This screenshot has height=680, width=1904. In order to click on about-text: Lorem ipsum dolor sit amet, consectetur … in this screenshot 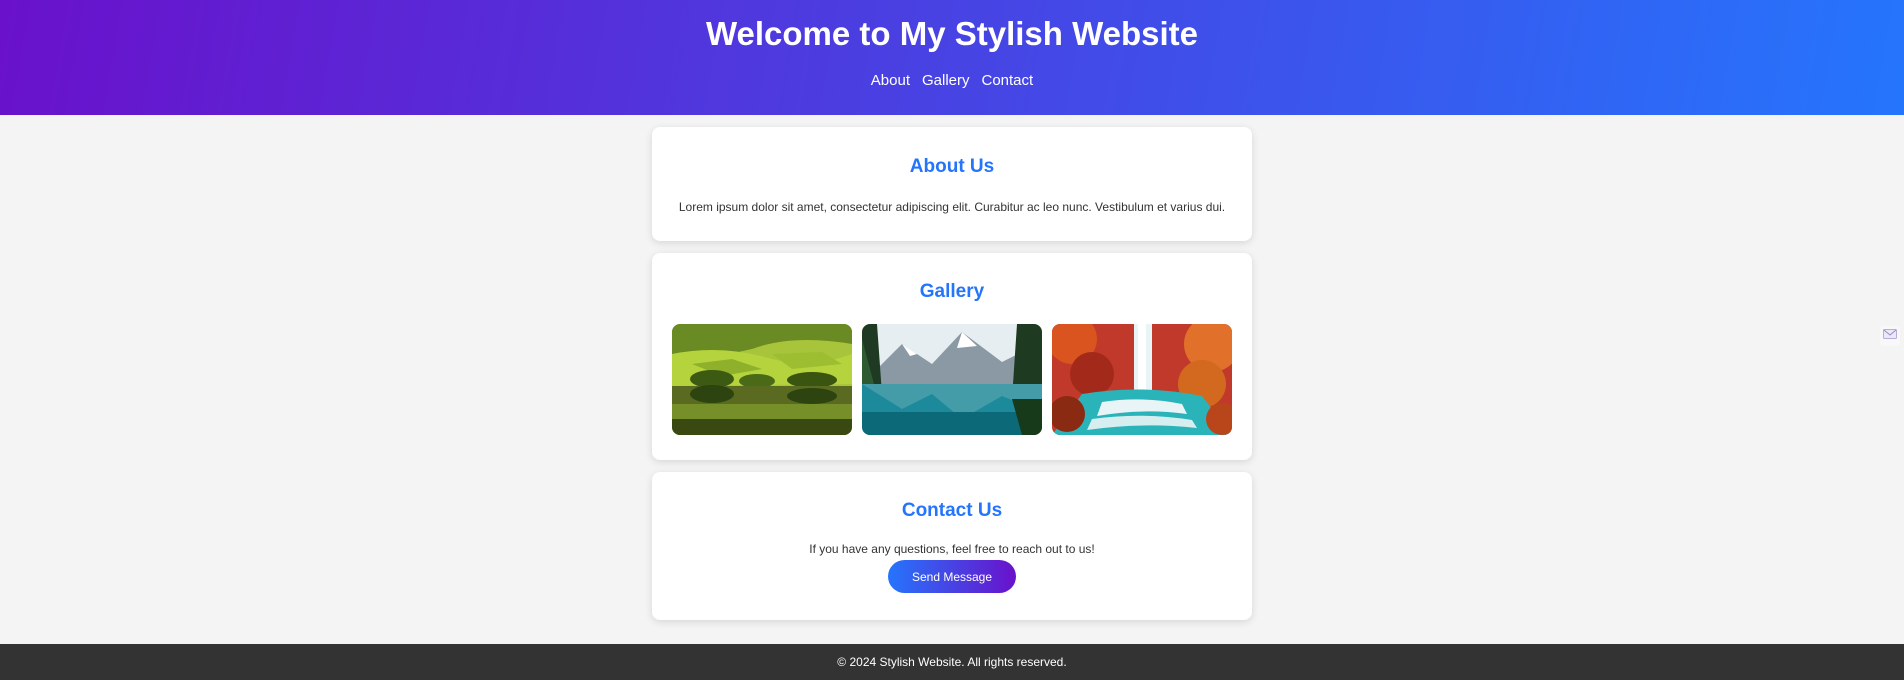, I will do `click(952, 207)`.